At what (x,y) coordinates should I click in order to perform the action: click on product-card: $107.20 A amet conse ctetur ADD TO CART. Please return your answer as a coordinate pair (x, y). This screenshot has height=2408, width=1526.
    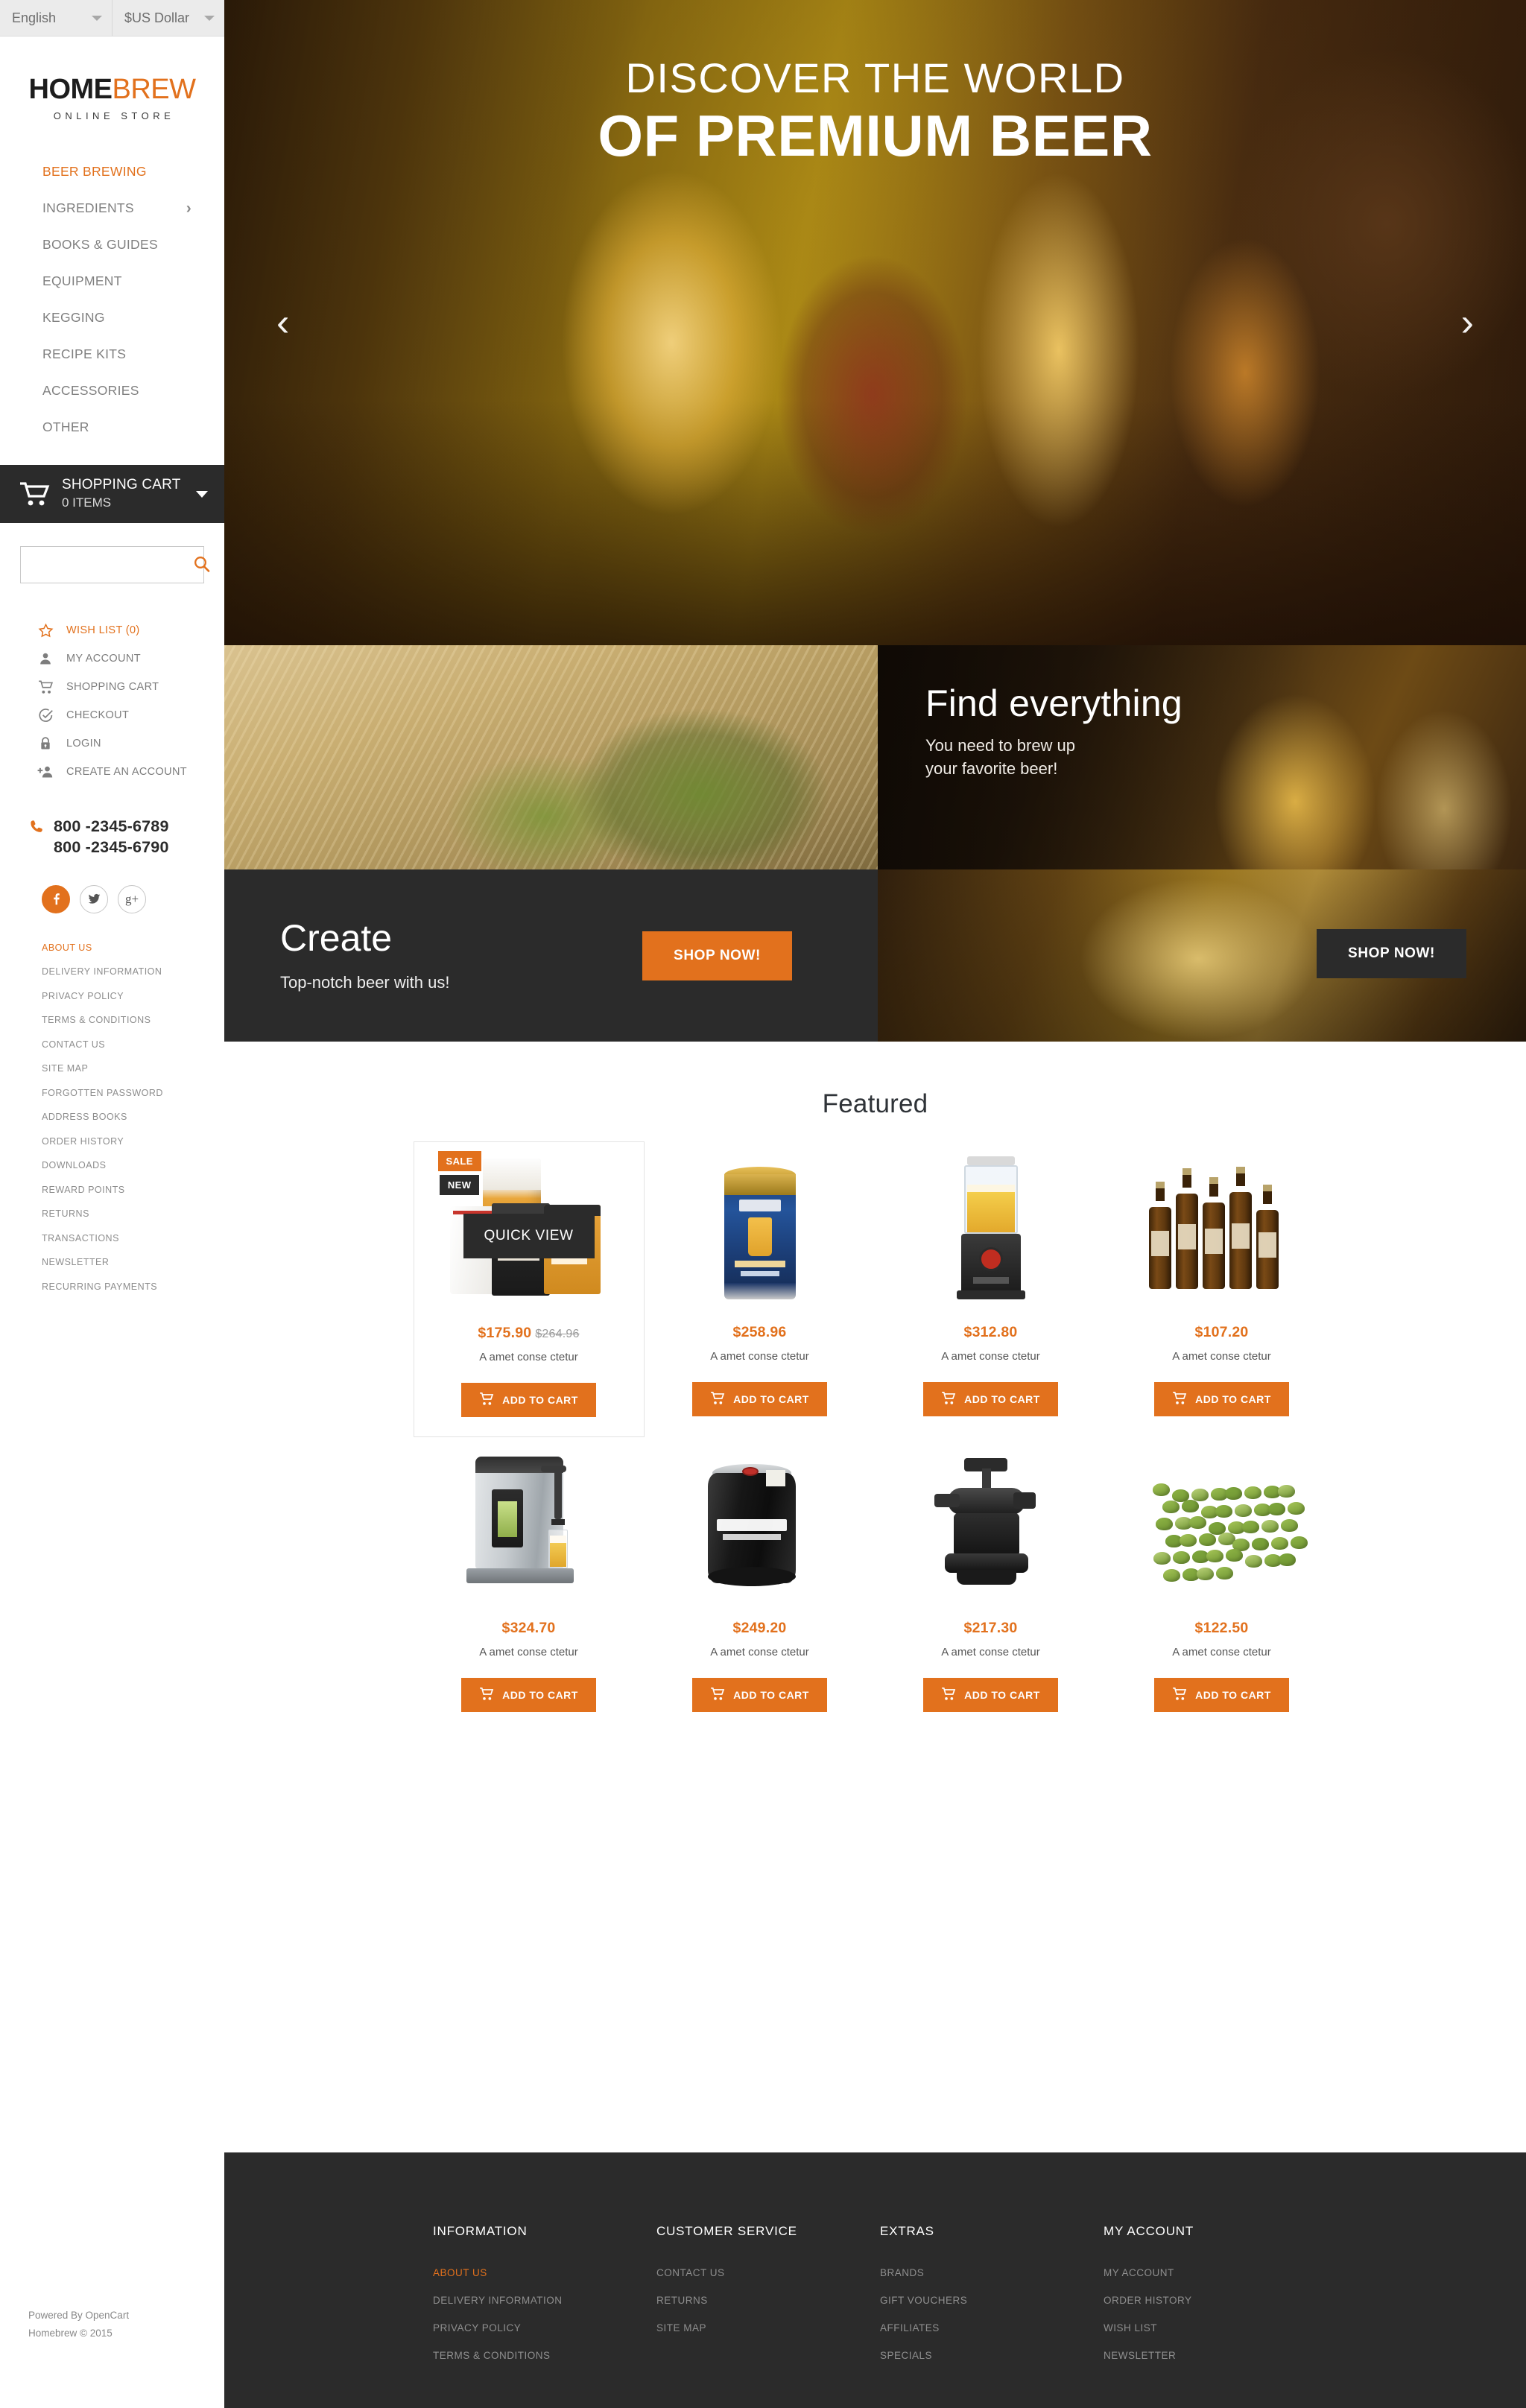
    Looking at the image, I should click on (1221, 1289).